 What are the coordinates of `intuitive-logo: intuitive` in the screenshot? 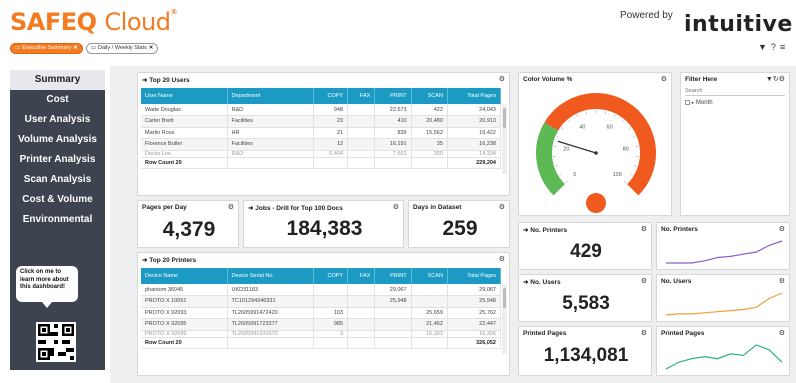 It's located at (738, 24).